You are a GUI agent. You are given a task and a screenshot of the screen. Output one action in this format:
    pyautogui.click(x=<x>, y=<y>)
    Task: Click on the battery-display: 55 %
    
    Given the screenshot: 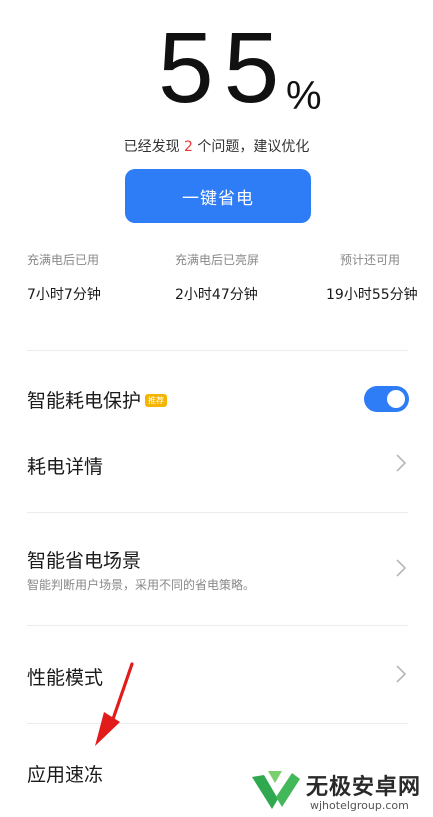 What is the action you would take?
    pyautogui.click(x=216, y=73)
    